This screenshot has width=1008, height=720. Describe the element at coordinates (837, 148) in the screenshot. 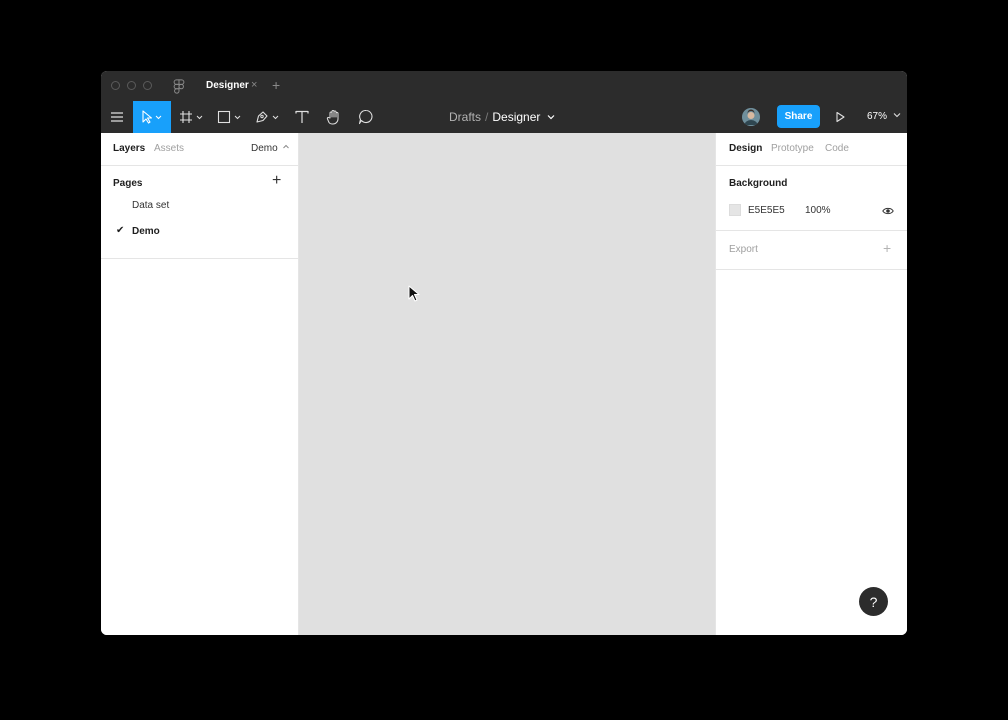

I see `tab-code: Code` at that location.